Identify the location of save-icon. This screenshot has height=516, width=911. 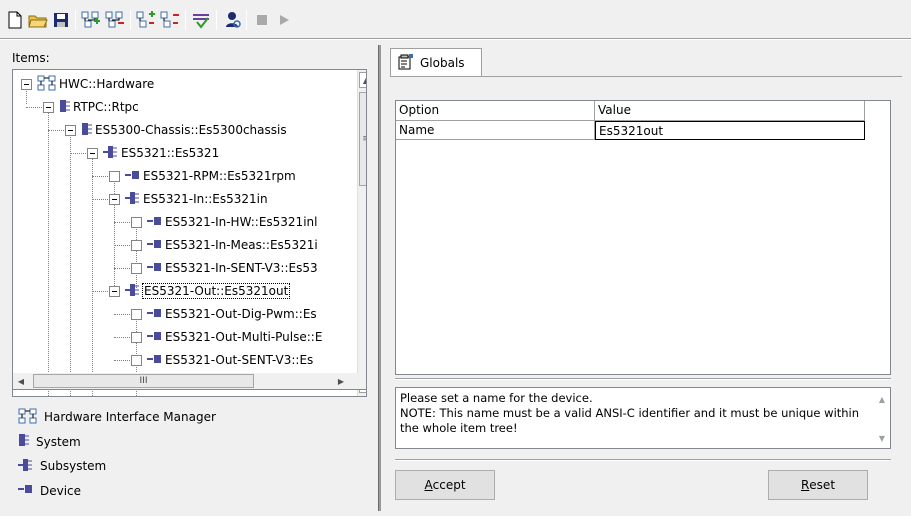
(61, 20).